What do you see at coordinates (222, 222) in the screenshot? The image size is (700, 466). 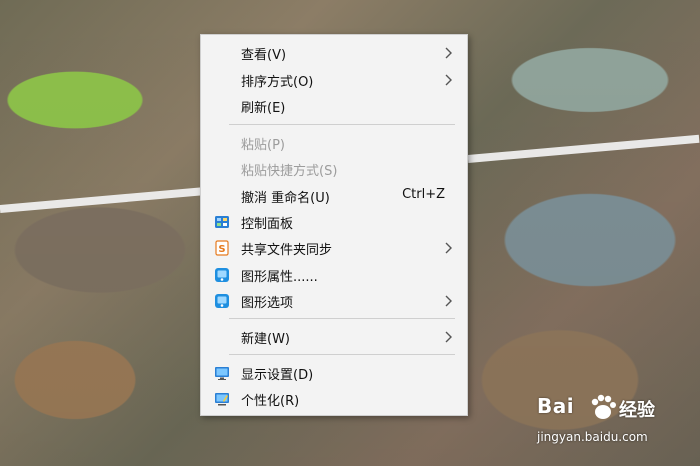 I see `control-panel-icon` at bounding box center [222, 222].